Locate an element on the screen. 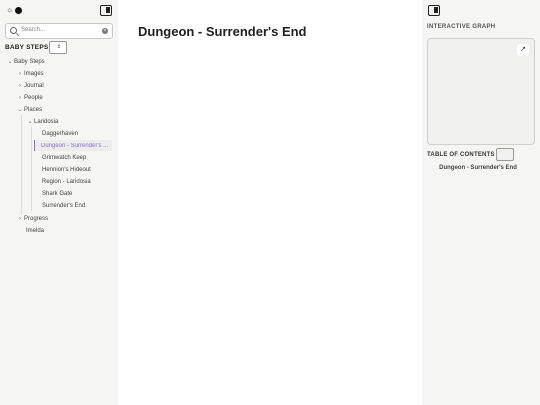 The width and height of the screenshot is (540, 405). tree-folder-laridosia: ⌄ Laridosia is located at coordinates (42, 121).